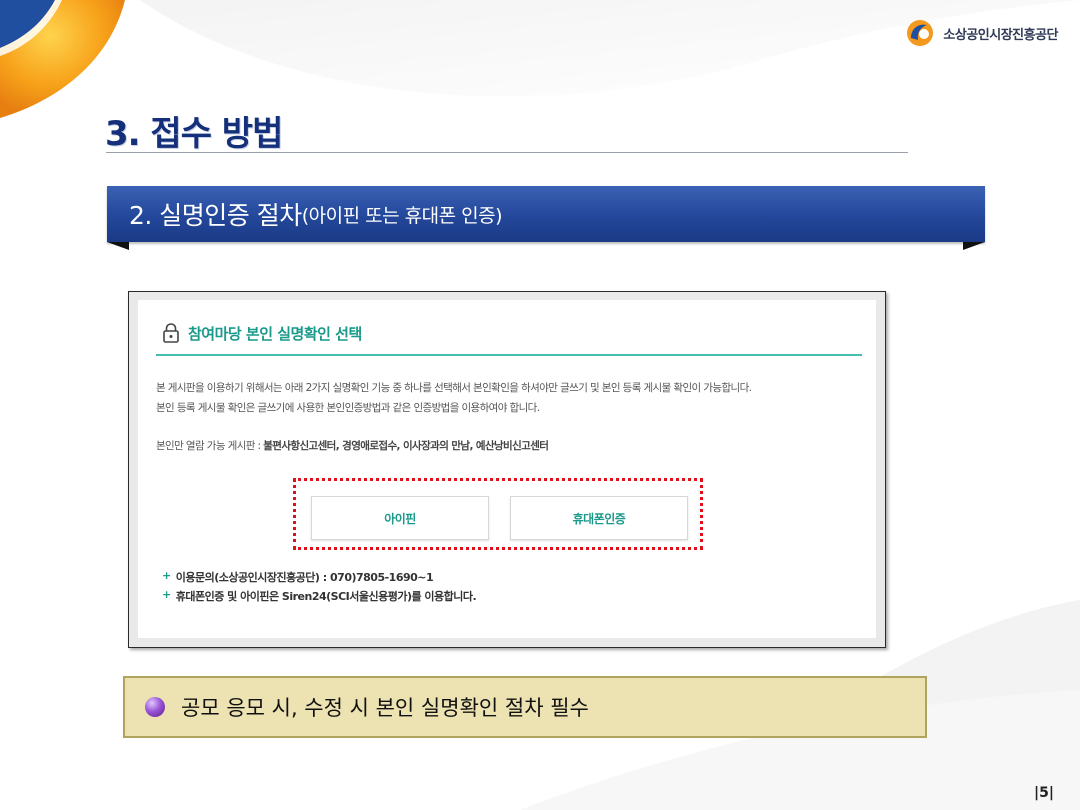 The image size is (1080, 810). Describe the element at coordinates (118, 246) in the screenshot. I see `banner-fold-left` at that location.